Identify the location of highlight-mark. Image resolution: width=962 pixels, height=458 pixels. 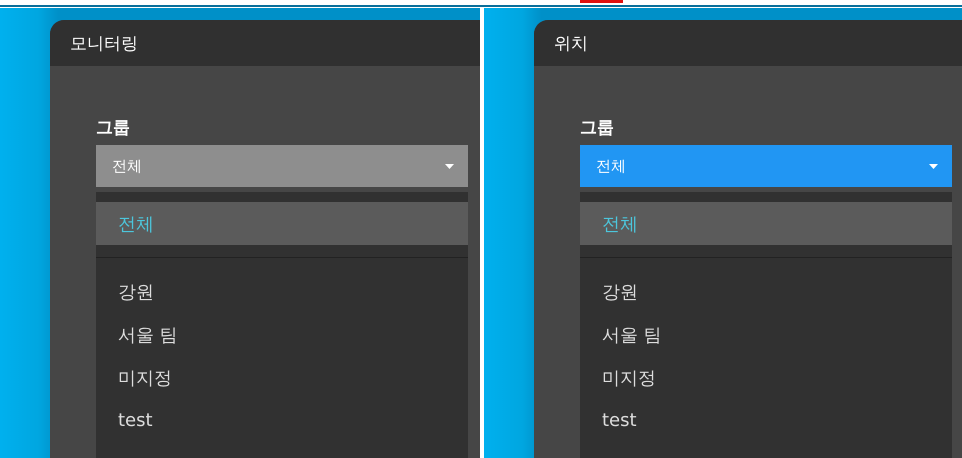
(601, 1).